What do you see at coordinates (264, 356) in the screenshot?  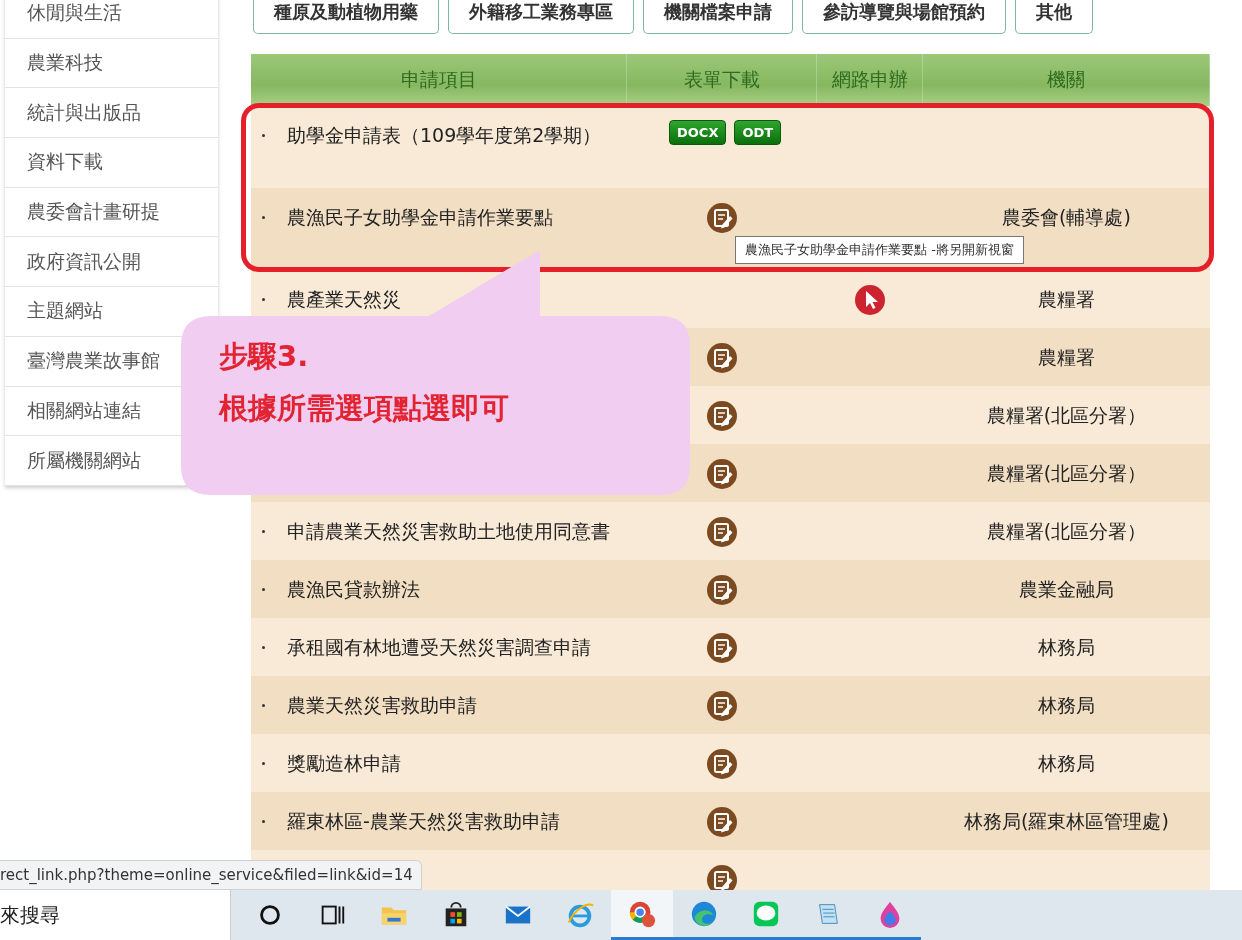 I see `callout-tooltip-text: 步驟3.` at bounding box center [264, 356].